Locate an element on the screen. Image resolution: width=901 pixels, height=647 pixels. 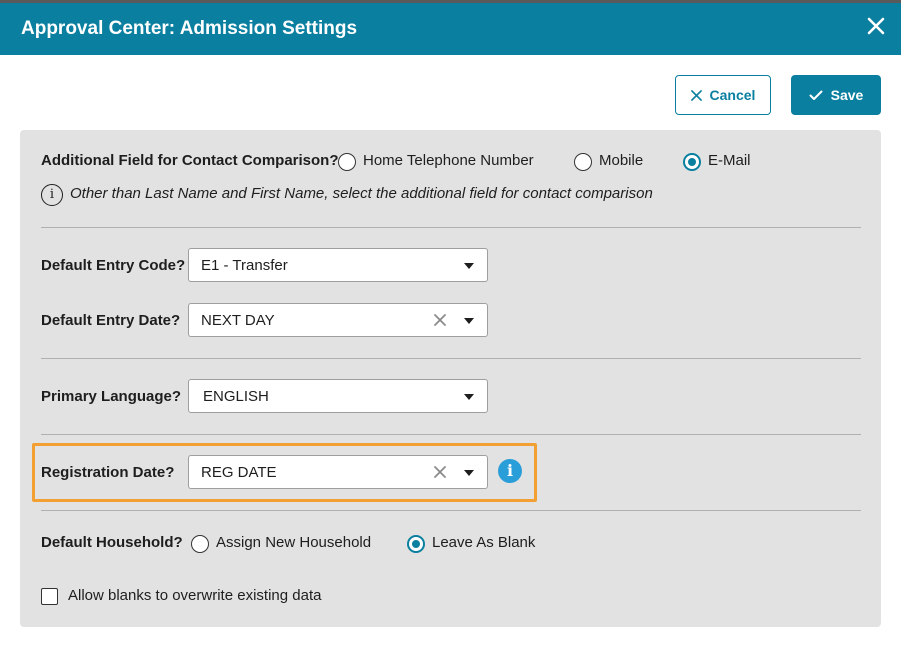
registration-date-select: REG DATE is located at coordinates (338, 472).